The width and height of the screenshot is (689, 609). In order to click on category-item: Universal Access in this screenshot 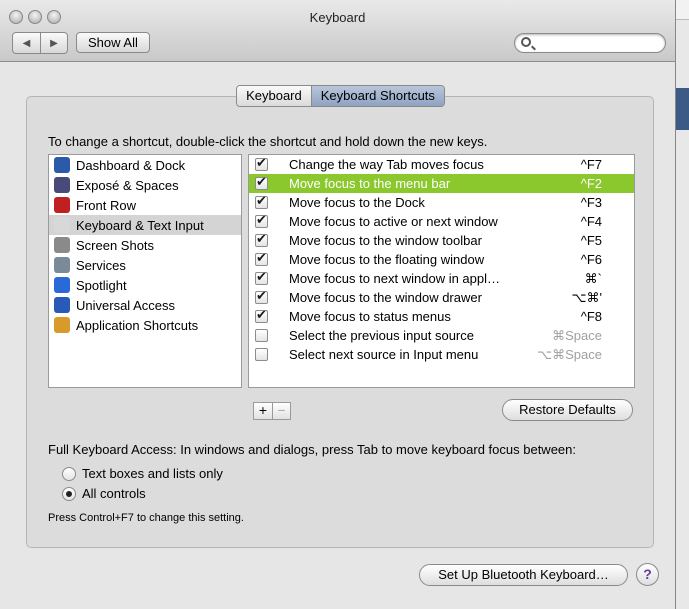, I will do `click(145, 305)`.